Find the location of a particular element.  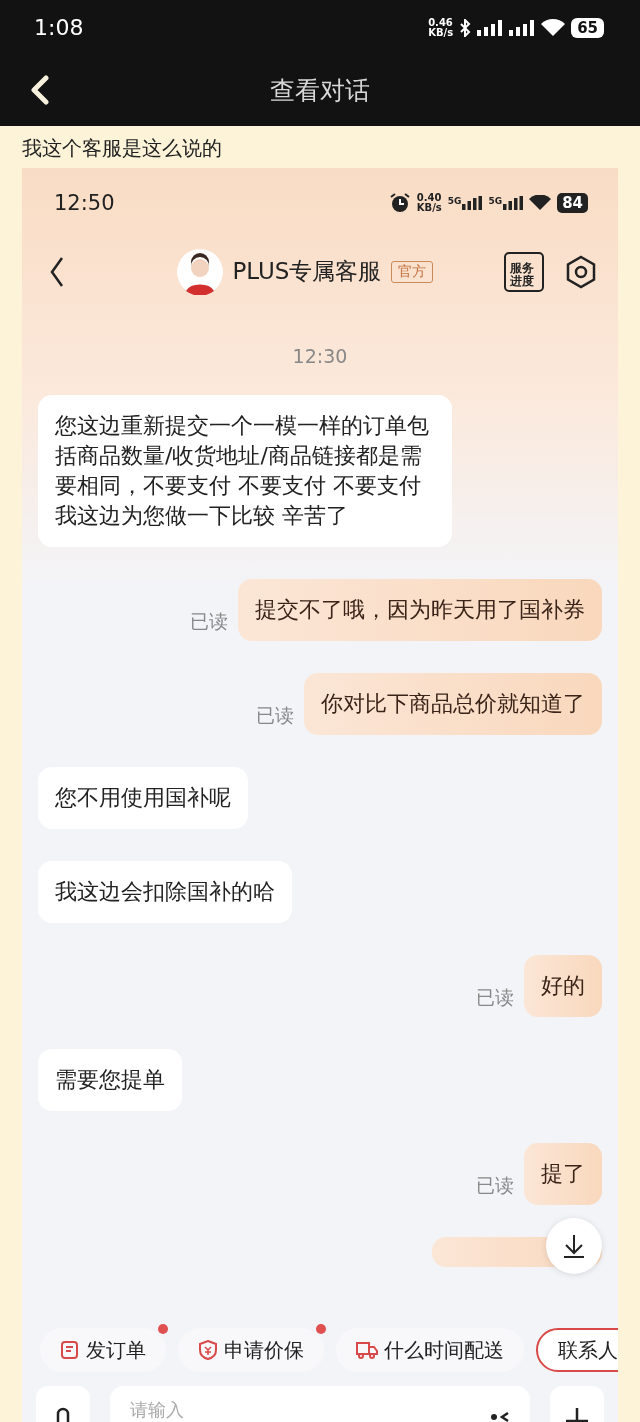

shield-icon is located at coordinates (208, 1350).